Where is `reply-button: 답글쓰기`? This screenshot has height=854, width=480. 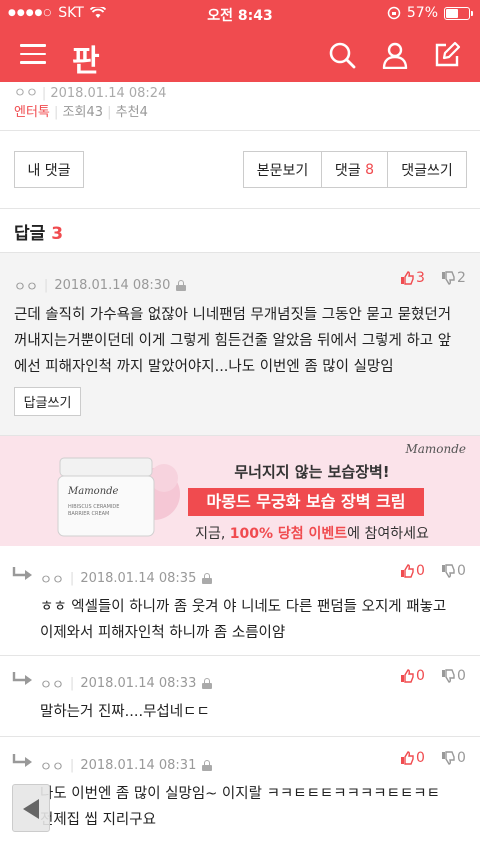 reply-button: 답글쓰기 is located at coordinates (47, 401).